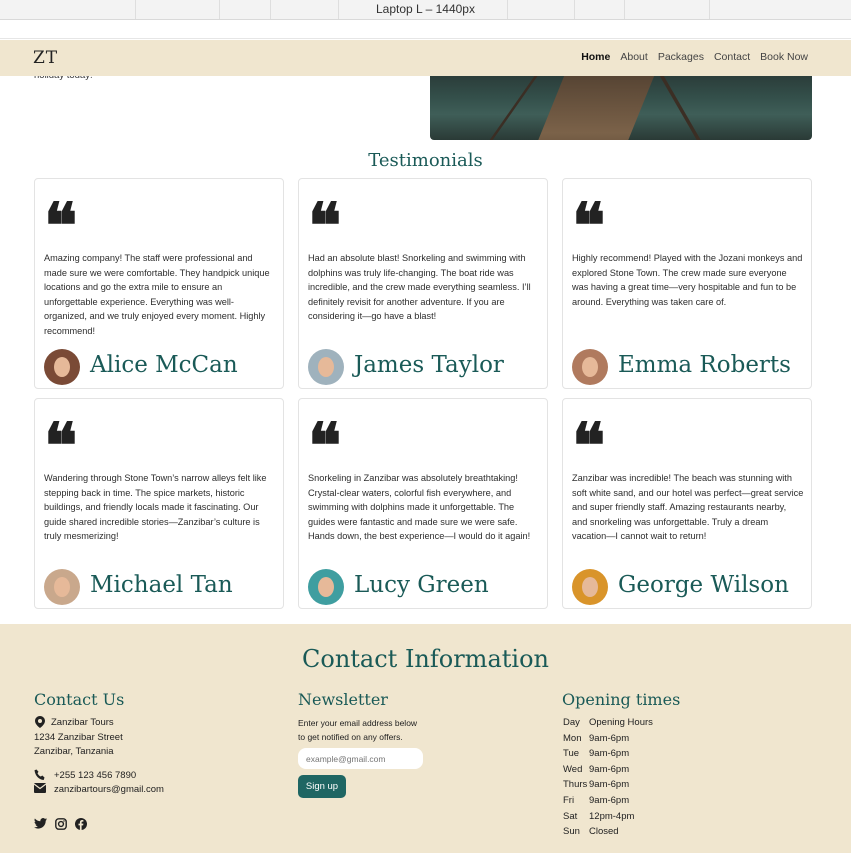 Image resolution: width=851 pixels, height=853 pixels. Describe the element at coordinates (425, 160) in the screenshot. I see `testimonials-title: Testimonials` at that location.